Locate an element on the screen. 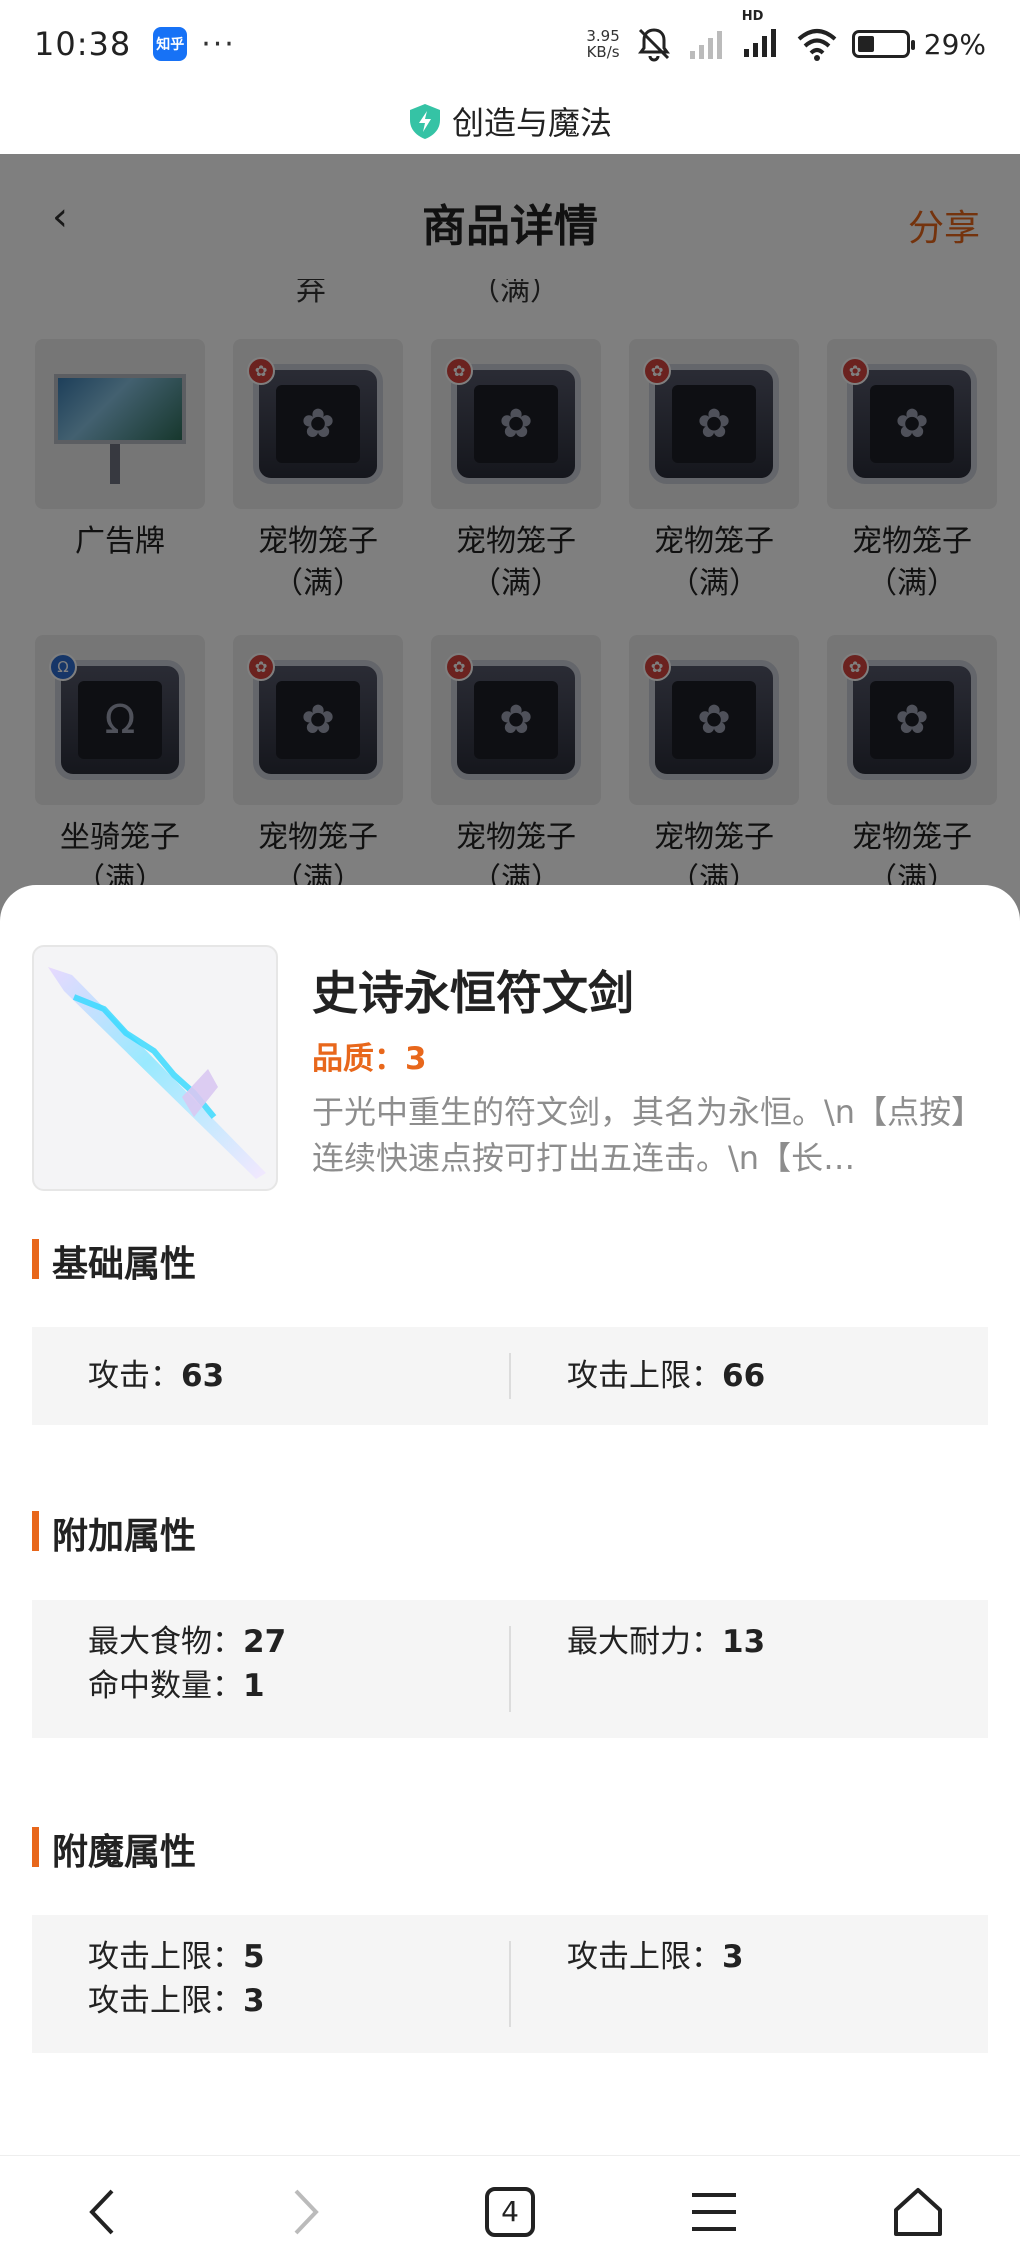 The width and height of the screenshot is (1020, 2267). attr-label: 命中数量： is located at coordinates (165, 1686).